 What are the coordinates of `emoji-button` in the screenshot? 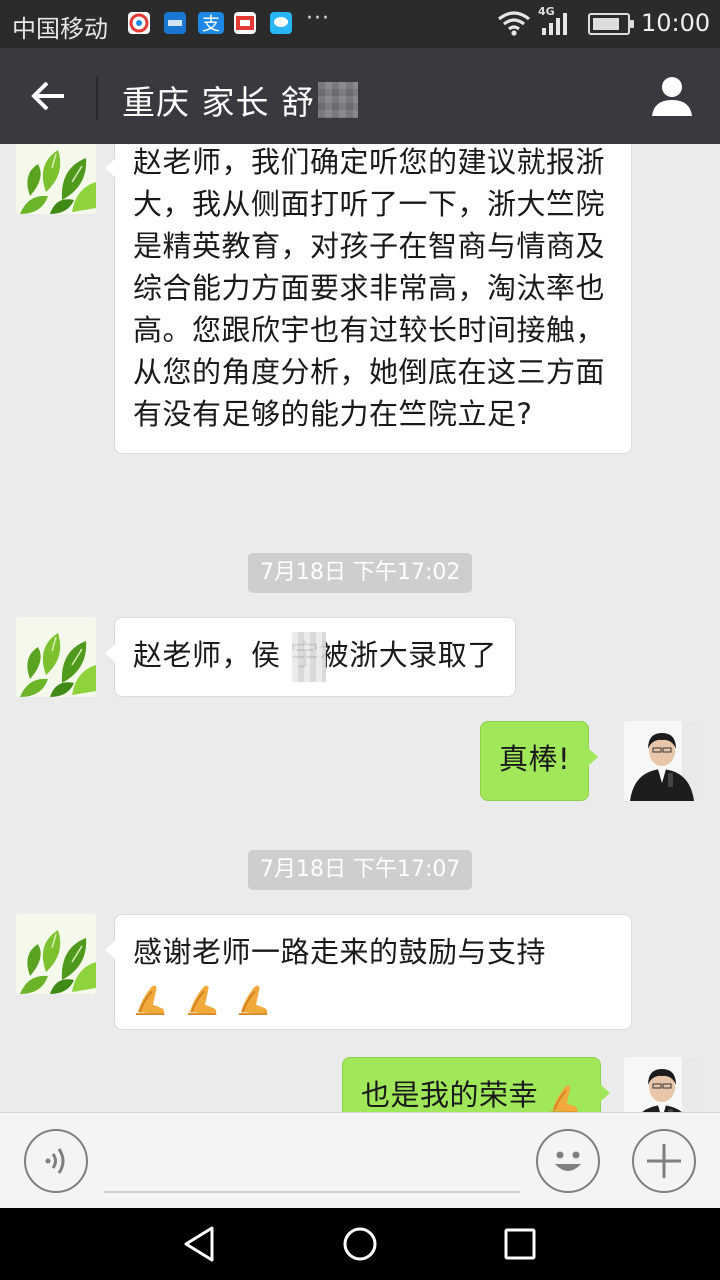 It's located at (568, 1161).